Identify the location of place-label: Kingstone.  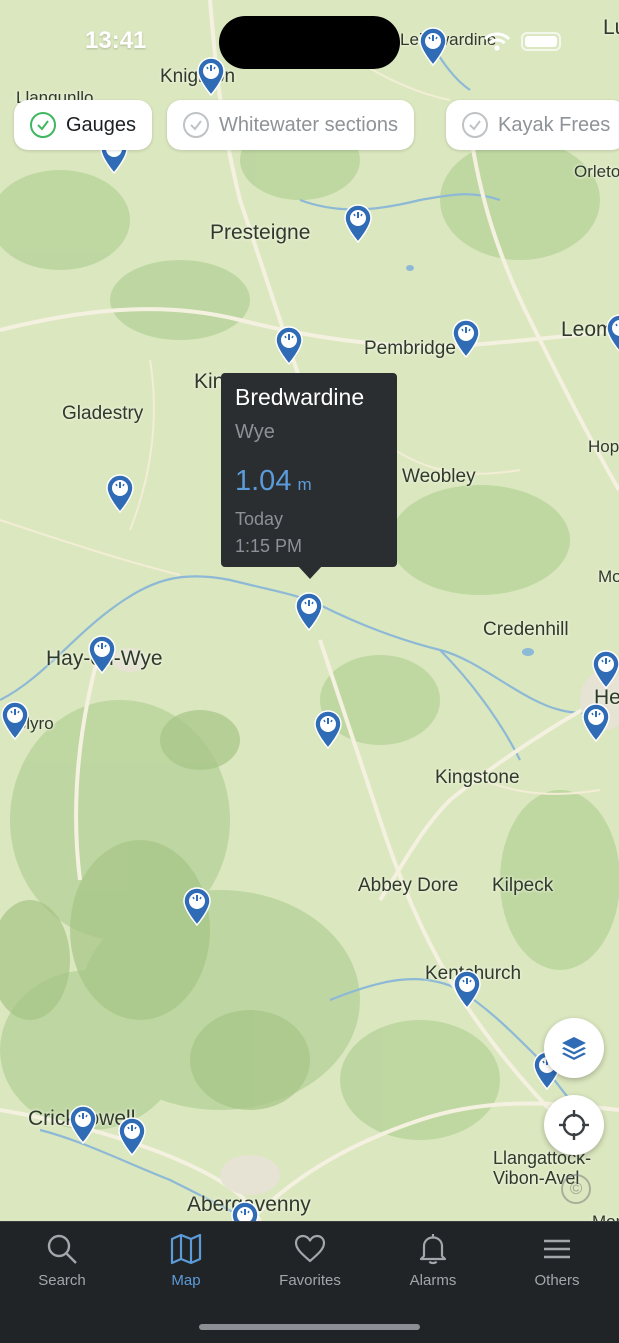
(477, 777).